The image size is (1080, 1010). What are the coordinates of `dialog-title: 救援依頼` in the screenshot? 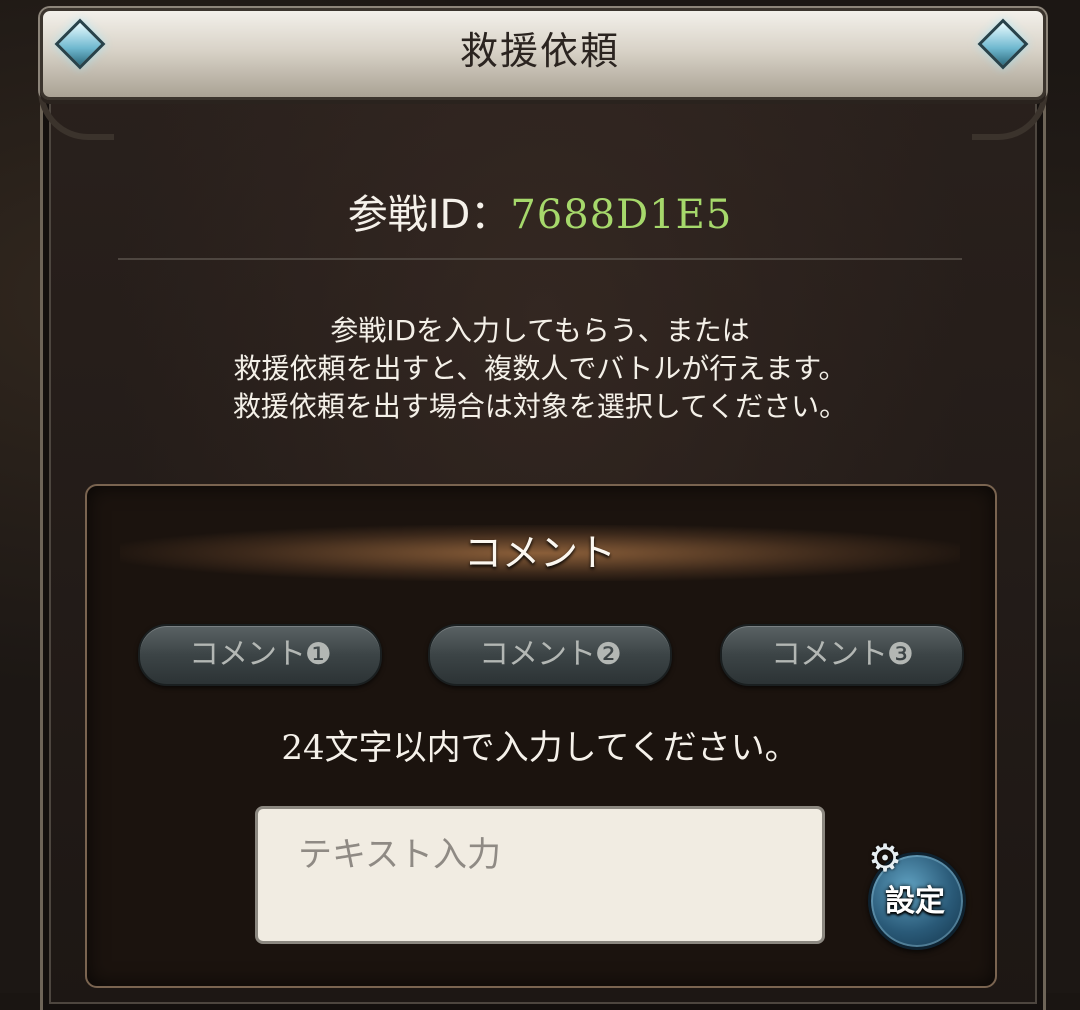 It's located at (539, 51).